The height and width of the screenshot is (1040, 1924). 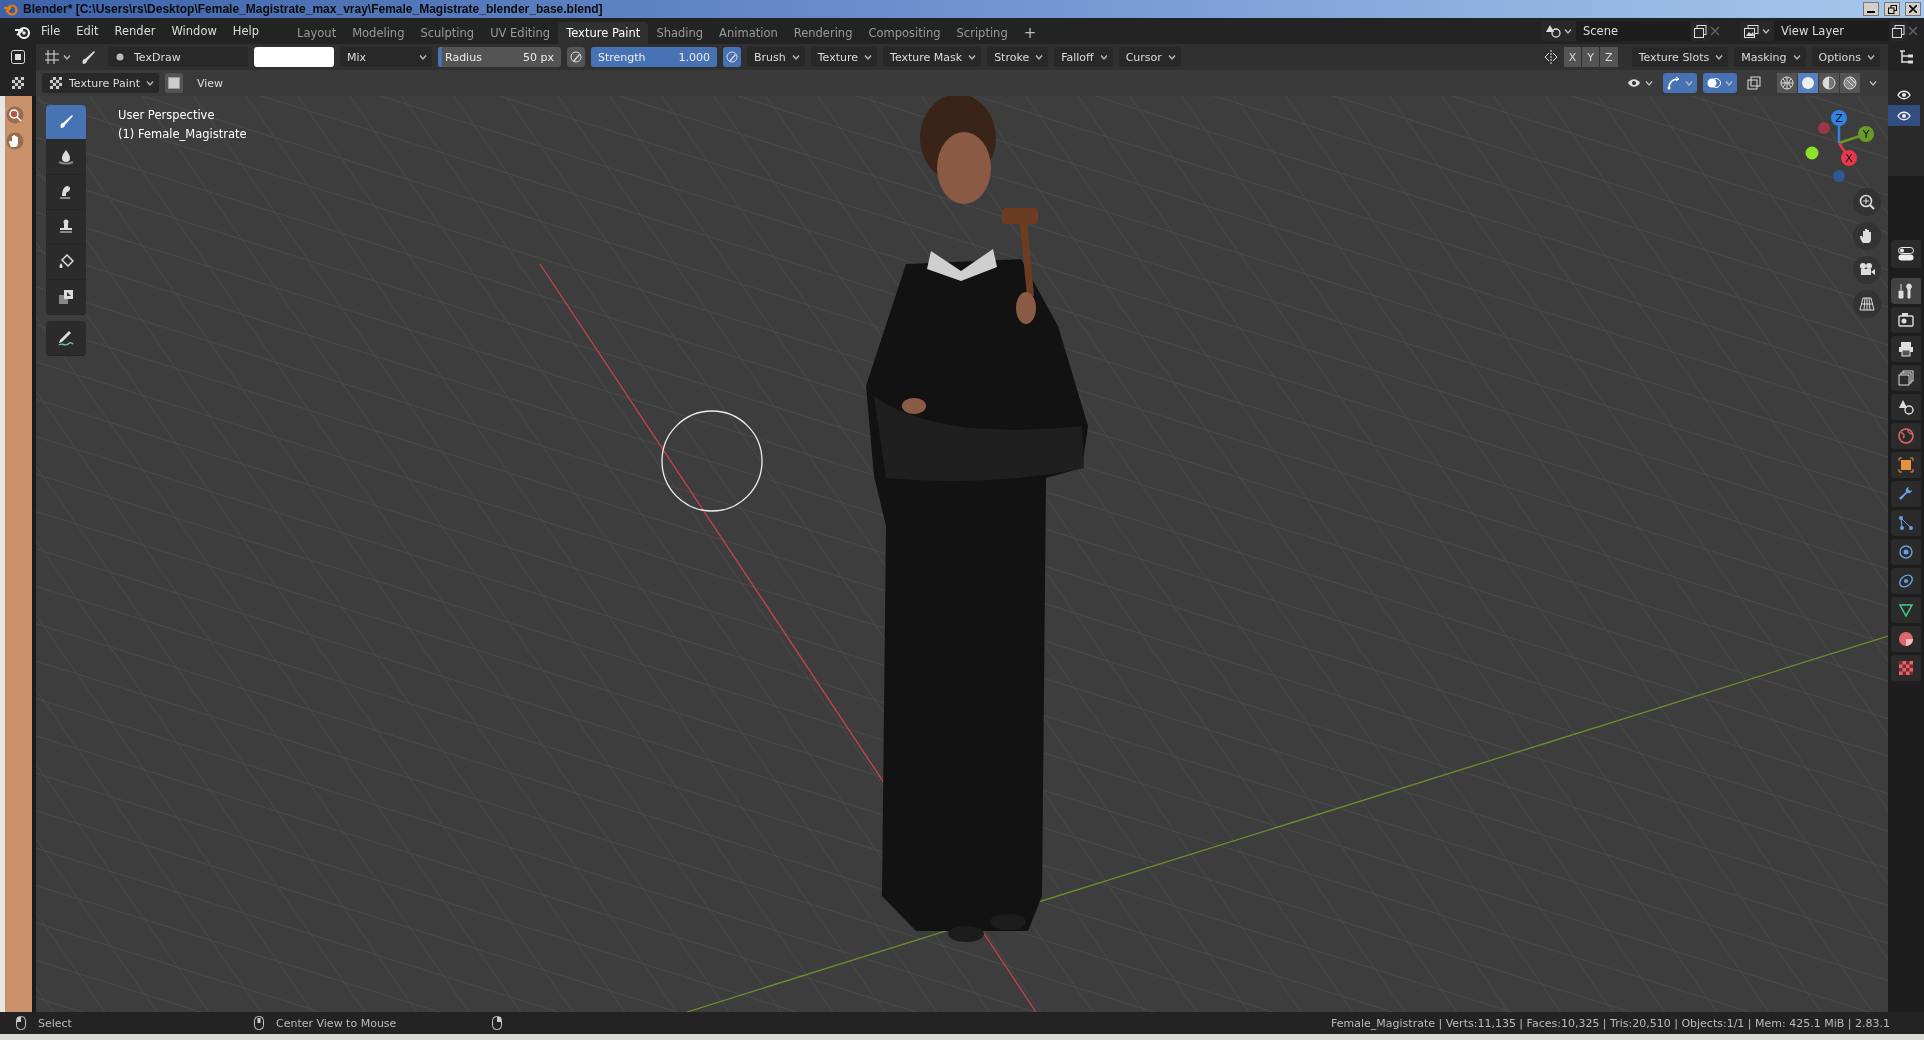 What do you see at coordinates (386, 57) in the screenshot?
I see `blend-mode-dropdown: Mix` at bounding box center [386, 57].